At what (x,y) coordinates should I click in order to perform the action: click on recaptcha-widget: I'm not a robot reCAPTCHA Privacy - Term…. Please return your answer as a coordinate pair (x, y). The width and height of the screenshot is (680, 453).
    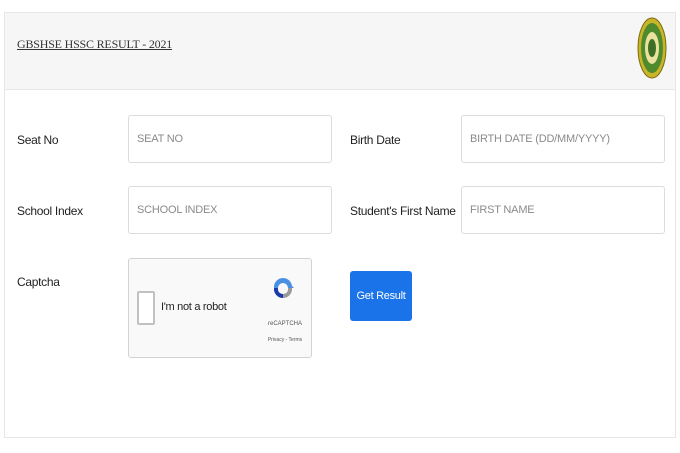
    Looking at the image, I should click on (220, 308).